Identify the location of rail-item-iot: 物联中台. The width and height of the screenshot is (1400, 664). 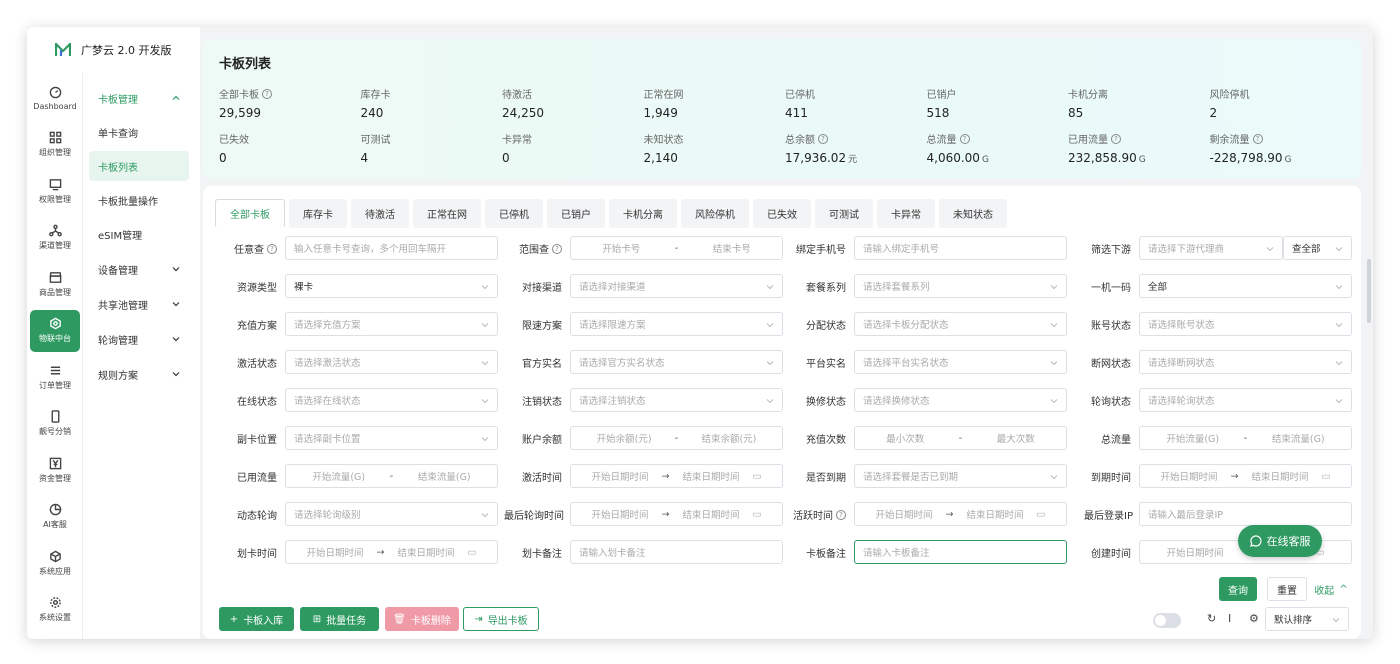
(55, 330).